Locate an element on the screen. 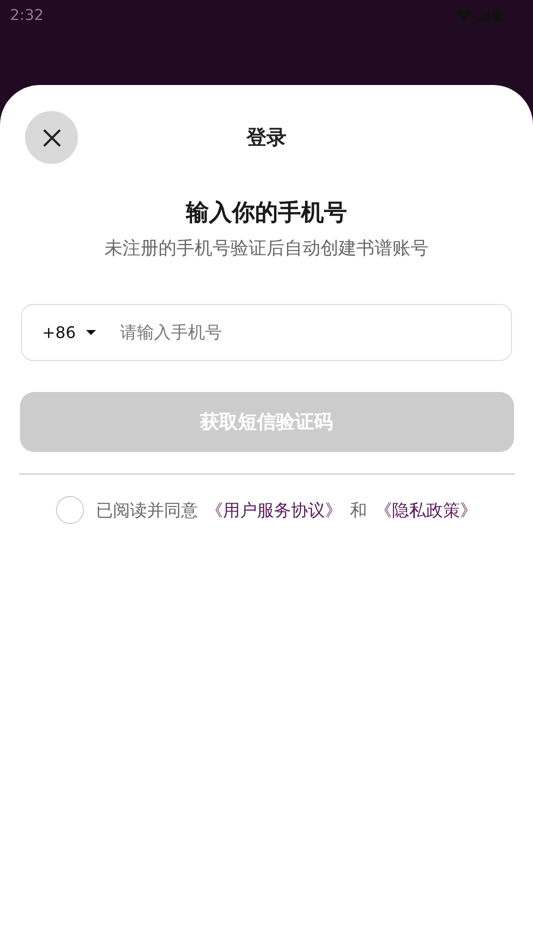 This screenshot has height=948, width=533. policy-link: 《用户服务协议》 is located at coordinates (274, 510).